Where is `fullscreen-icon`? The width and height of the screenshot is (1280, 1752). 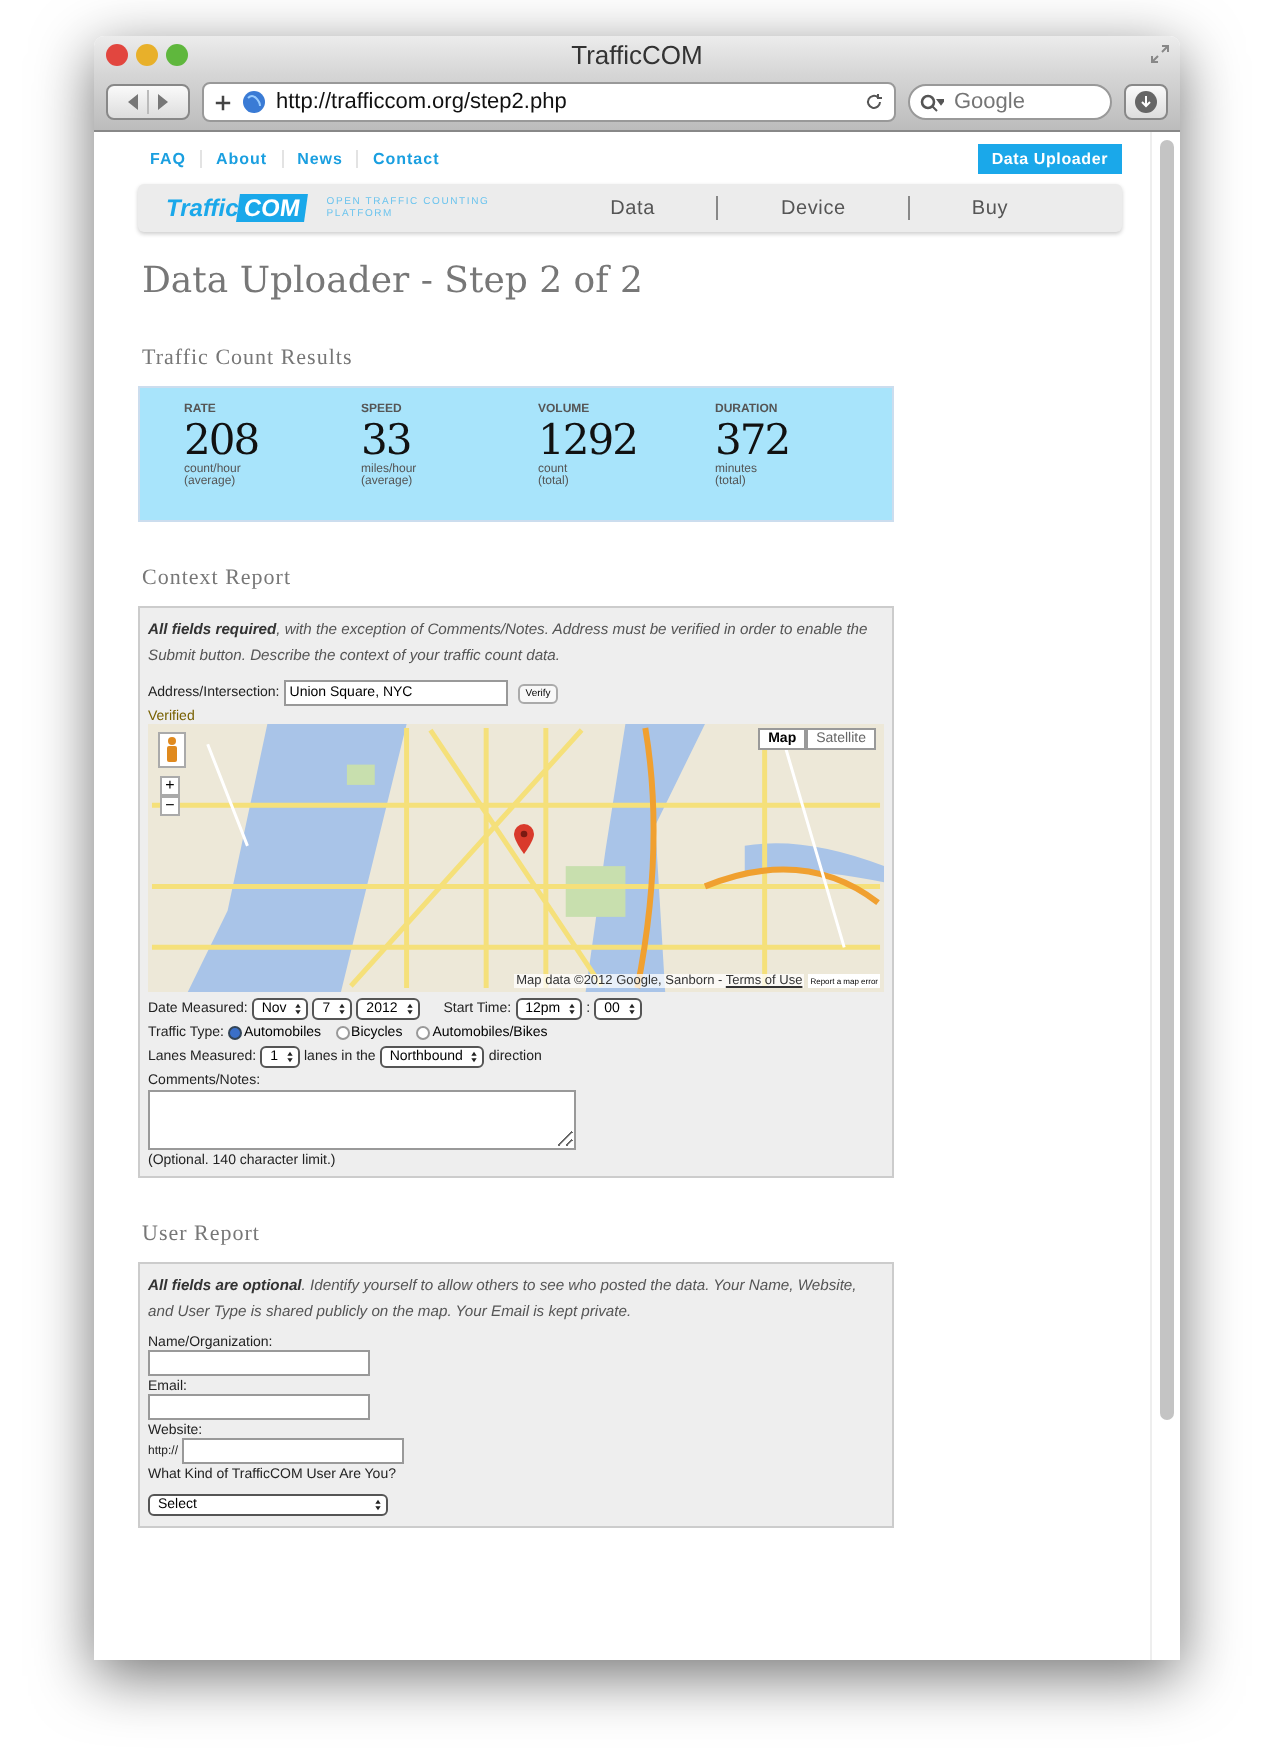
fullscreen-icon is located at coordinates (1160, 54).